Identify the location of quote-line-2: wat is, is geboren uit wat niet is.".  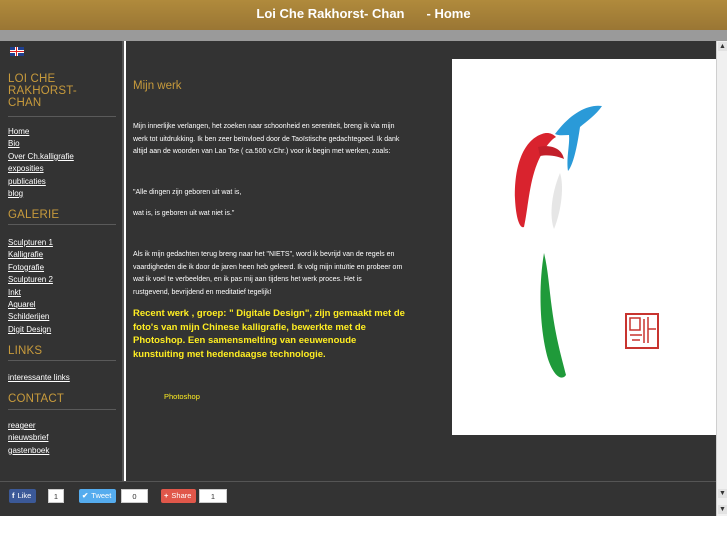
(184, 213).